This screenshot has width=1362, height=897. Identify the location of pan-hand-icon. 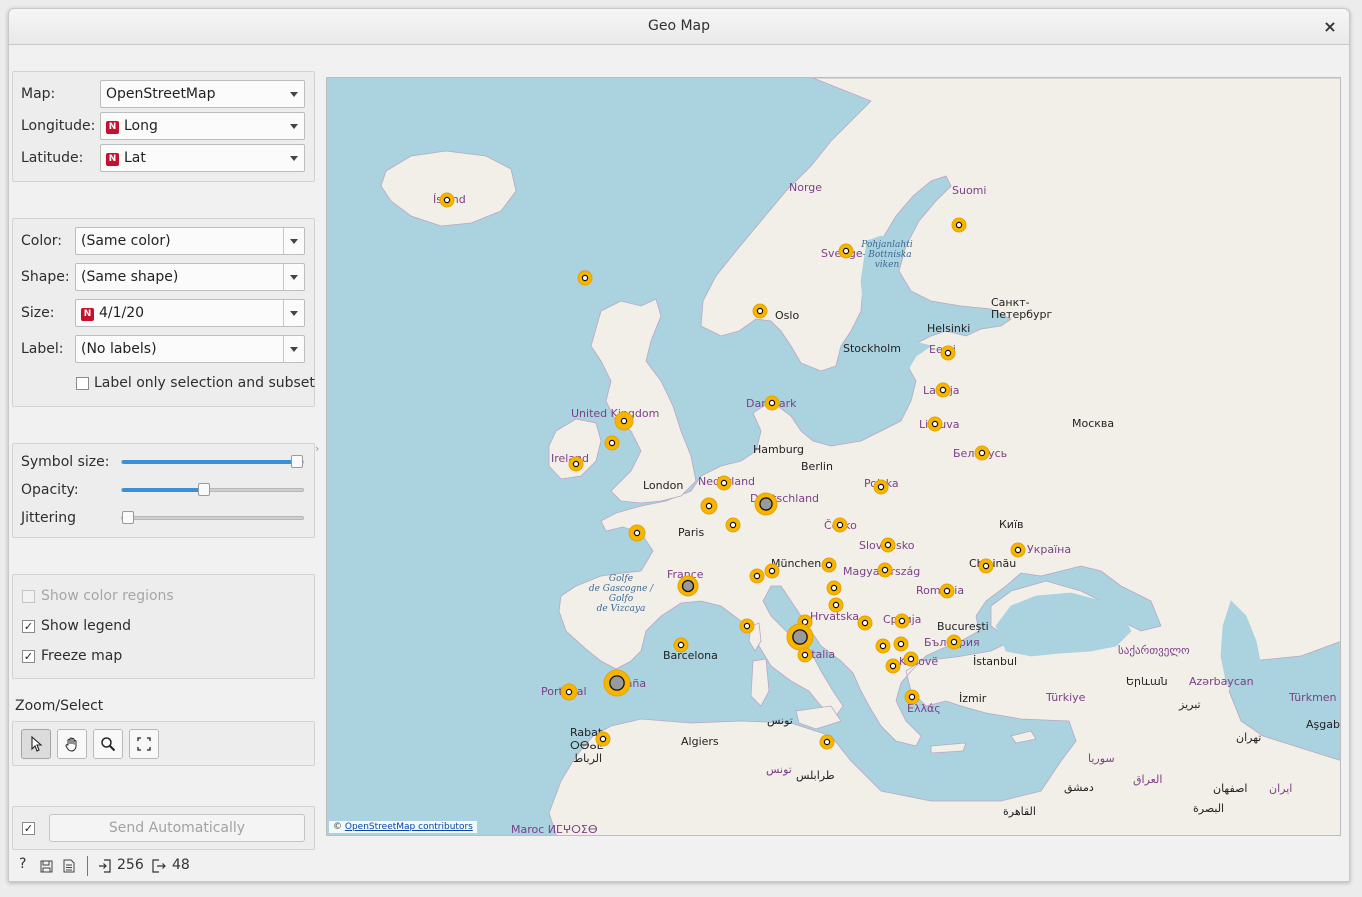
(71, 744).